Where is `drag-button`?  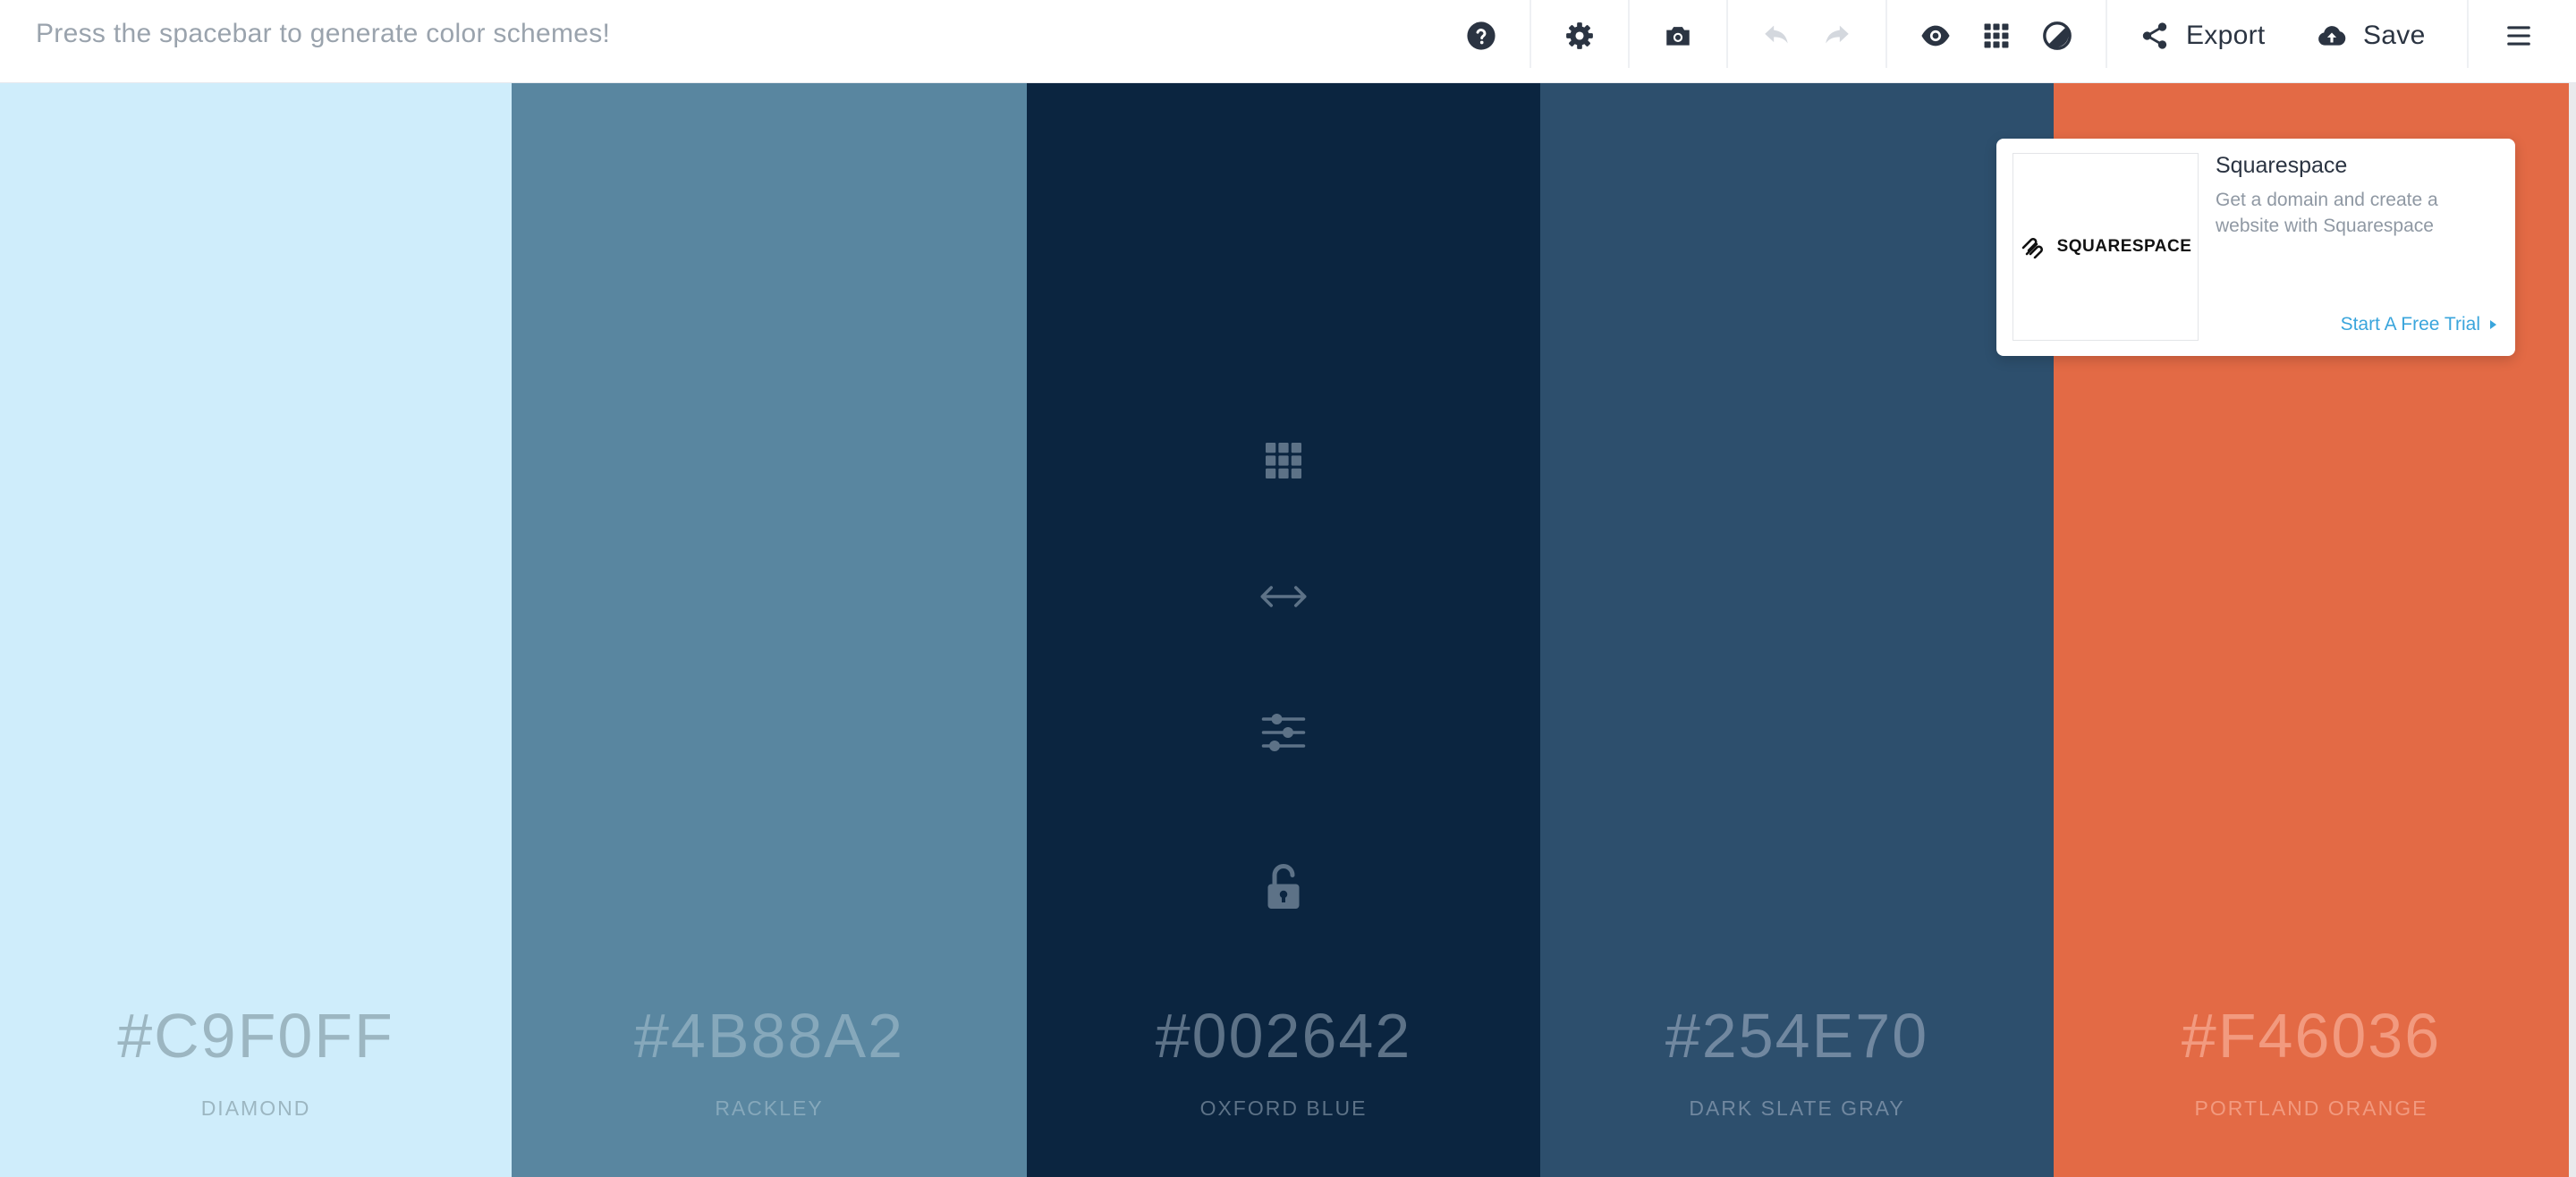 drag-button is located at coordinates (1283, 596).